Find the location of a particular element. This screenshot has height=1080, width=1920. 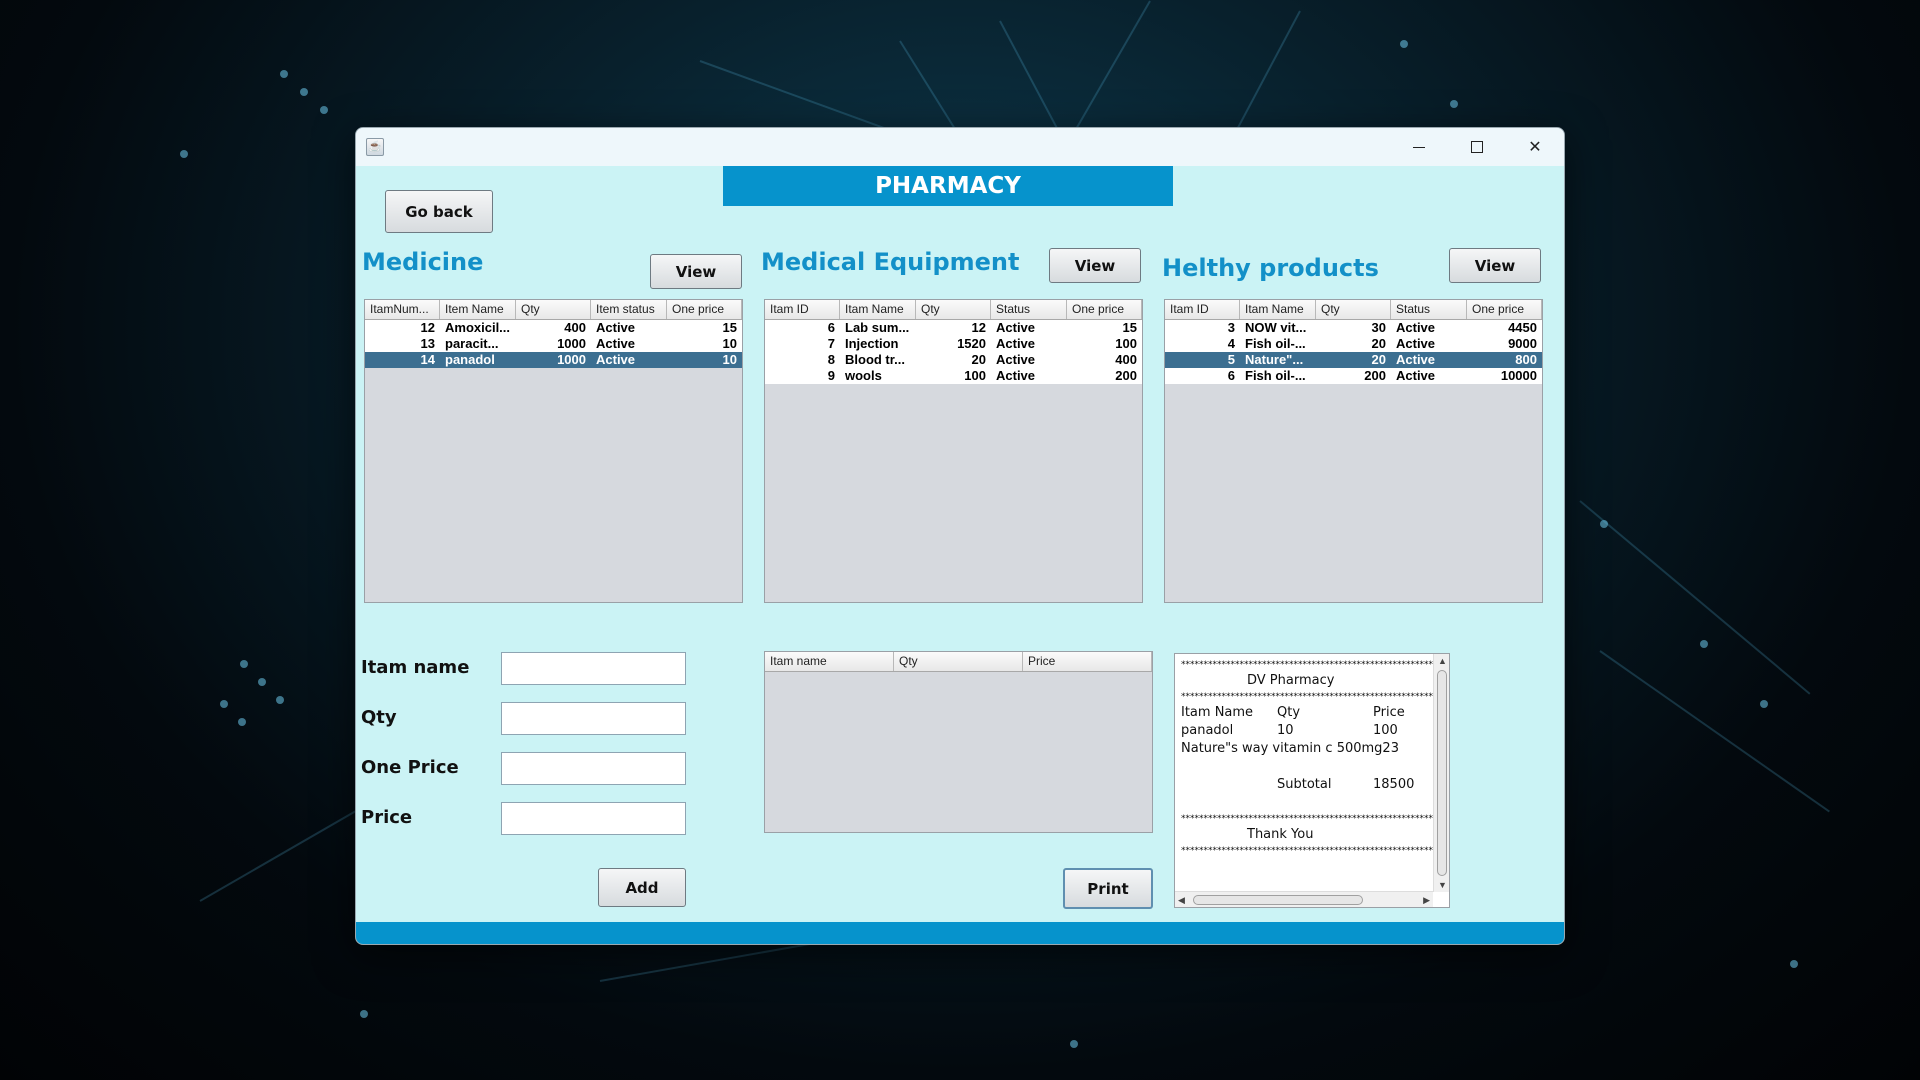

cart-table: Itam name Qty Price is located at coordinates (958, 742).